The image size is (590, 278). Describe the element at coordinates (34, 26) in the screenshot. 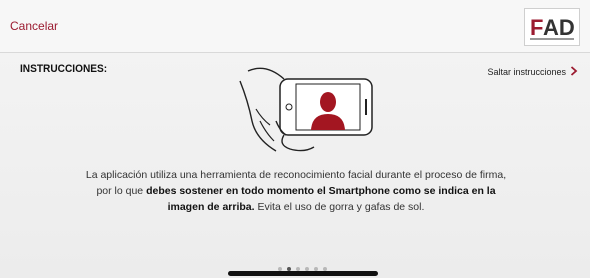

I see `cancel-button: Cancelar` at that location.